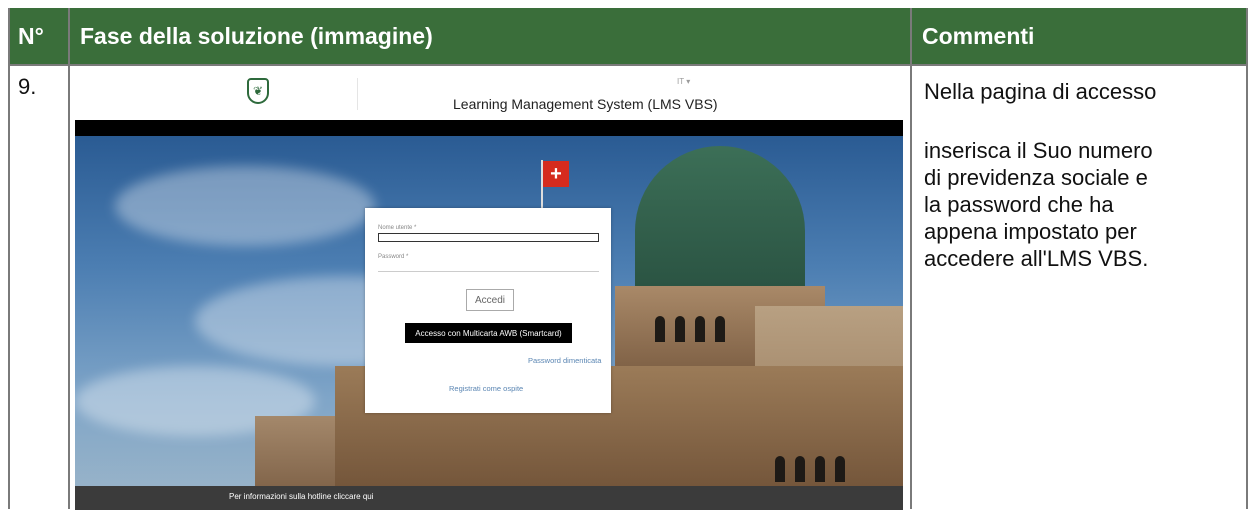  What do you see at coordinates (1040, 91) in the screenshot?
I see `comment-line: Nella pagina di accesso` at bounding box center [1040, 91].